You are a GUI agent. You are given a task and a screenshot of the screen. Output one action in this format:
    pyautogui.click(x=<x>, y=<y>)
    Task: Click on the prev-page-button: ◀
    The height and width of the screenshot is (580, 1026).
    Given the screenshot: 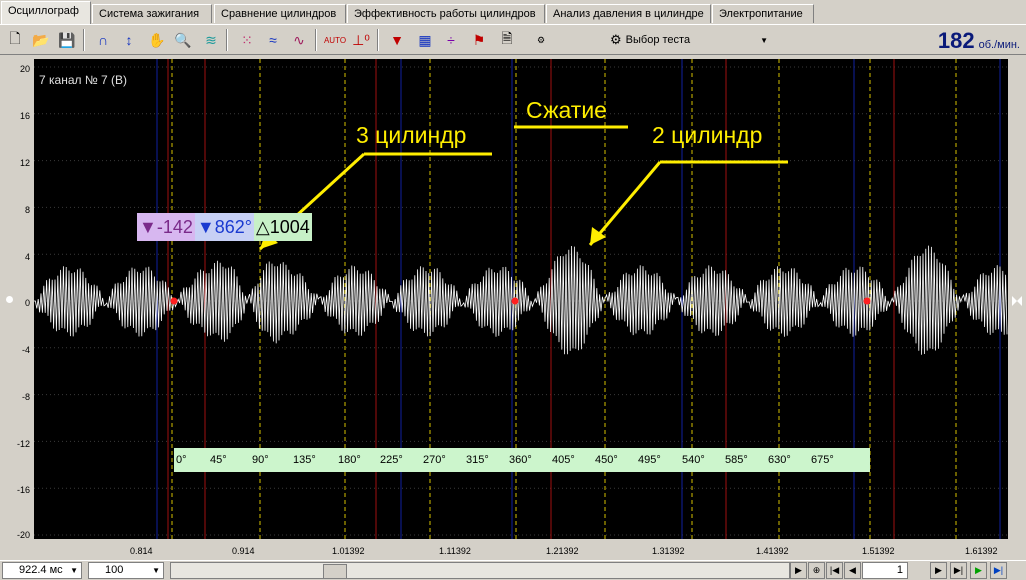 What is the action you would take?
    pyautogui.click(x=852, y=570)
    